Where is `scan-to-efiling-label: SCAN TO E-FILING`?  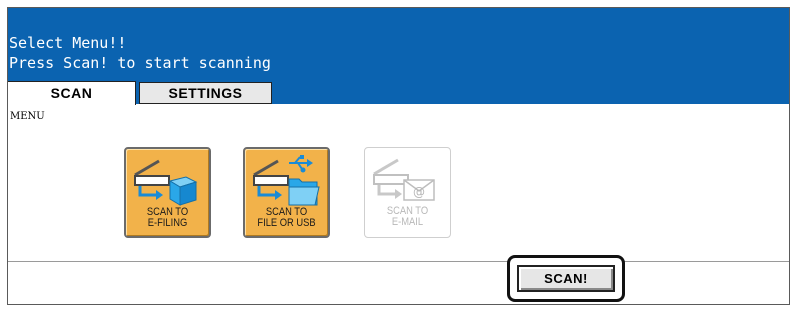 scan-to-efiling-label: SCAN TO E-FILING is located at coordinates (167, 217).